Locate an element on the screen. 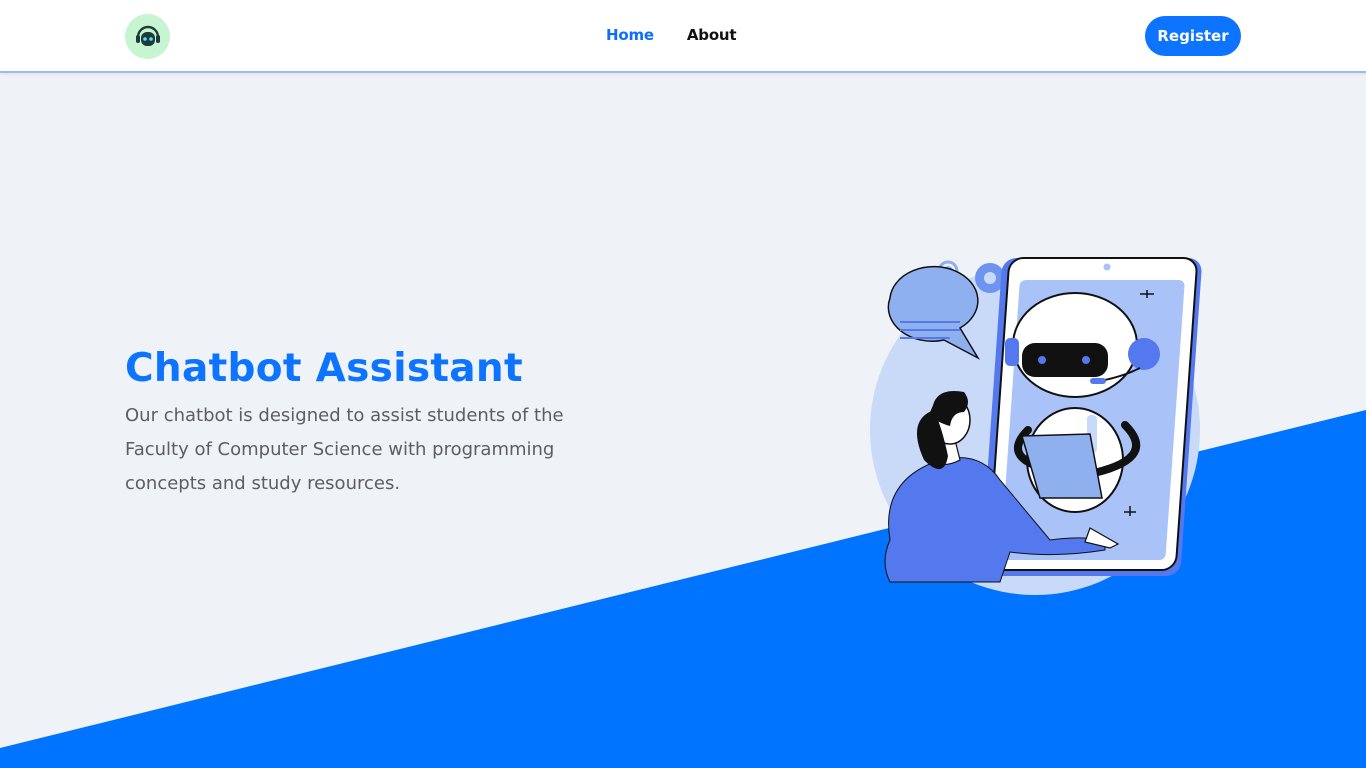 The image size is (1366, 768). main-nav: Home About is located at coordinates (671, 35).